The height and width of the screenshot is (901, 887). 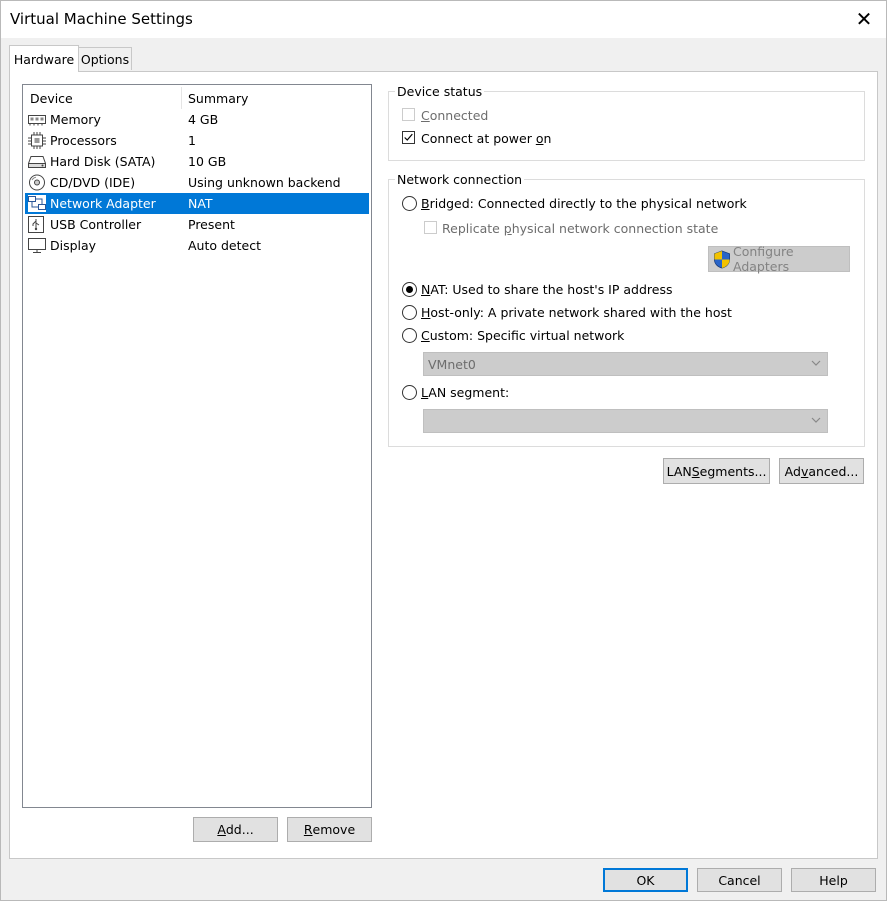 What do you see at coordinates (37, 140) in the screenshot?
I see `processor-icon` at bounding box center [37, 140].